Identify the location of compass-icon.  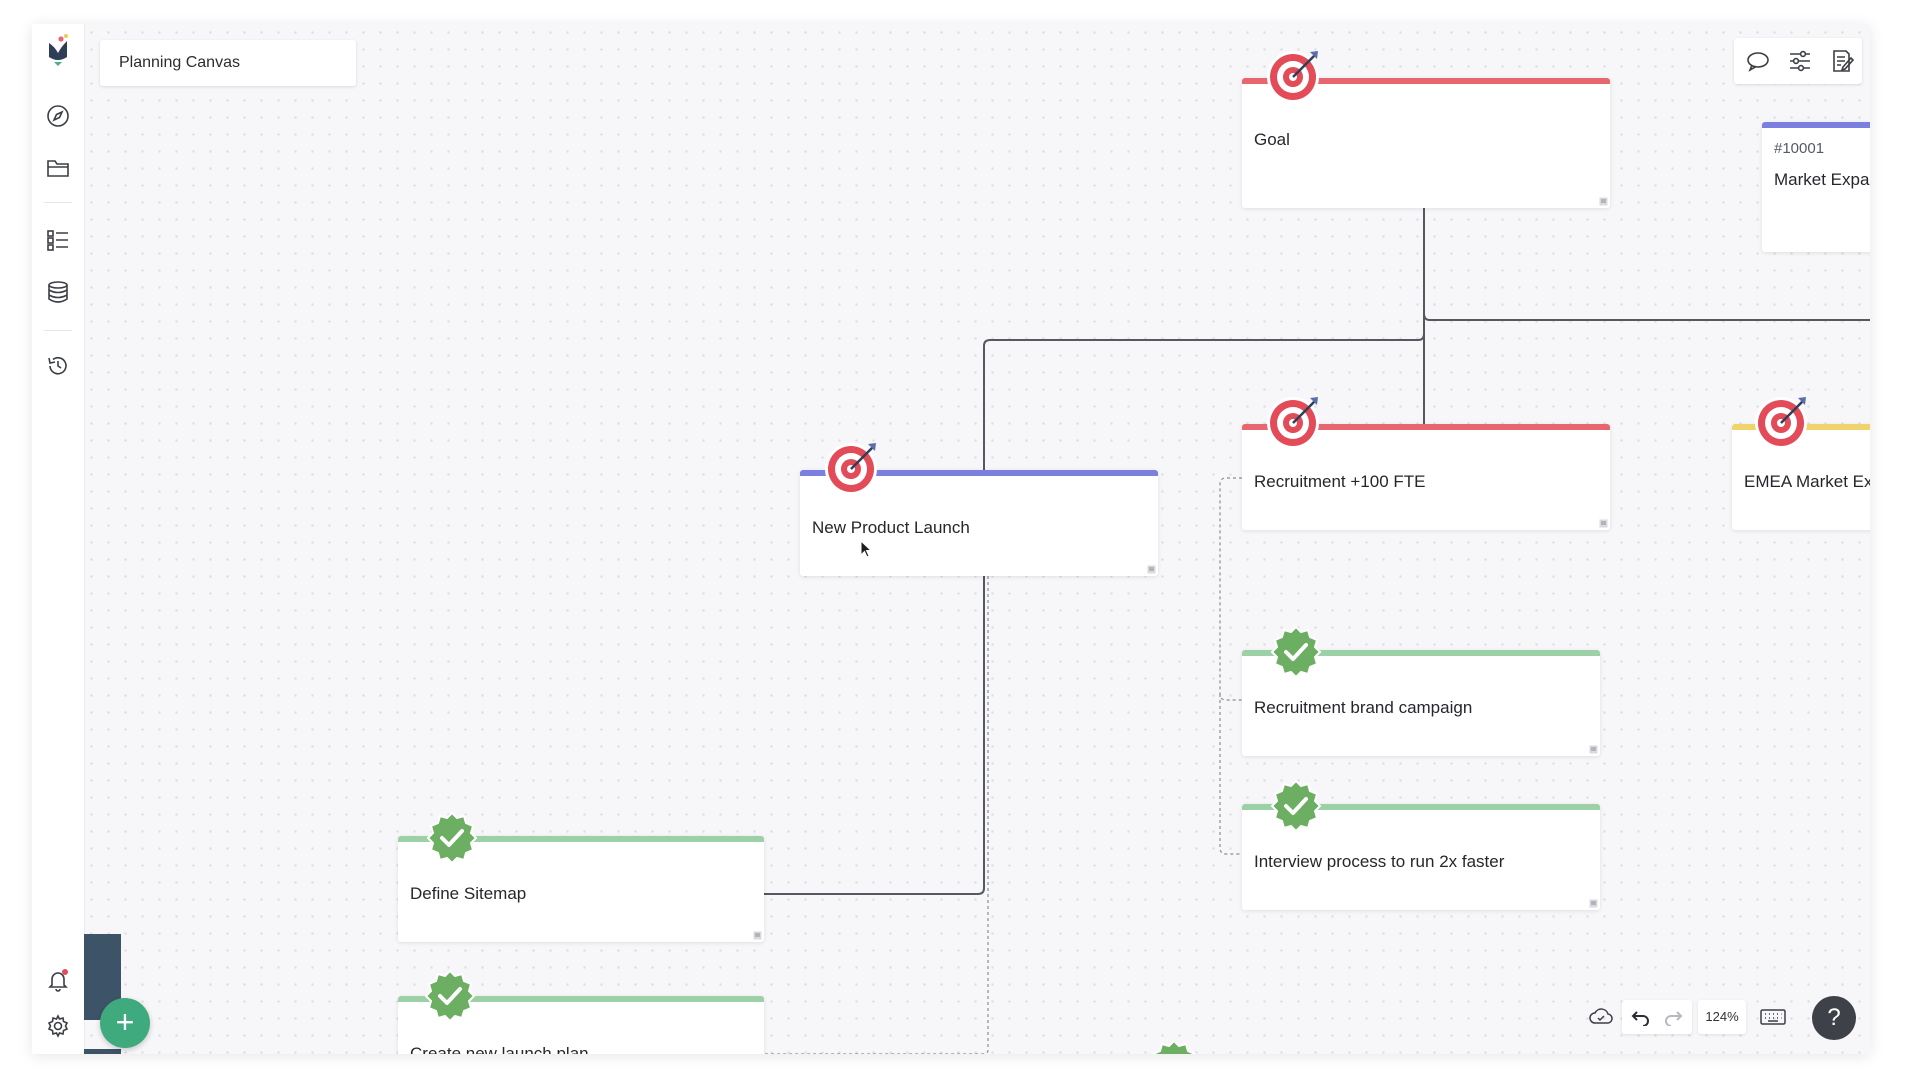
(58, 116).